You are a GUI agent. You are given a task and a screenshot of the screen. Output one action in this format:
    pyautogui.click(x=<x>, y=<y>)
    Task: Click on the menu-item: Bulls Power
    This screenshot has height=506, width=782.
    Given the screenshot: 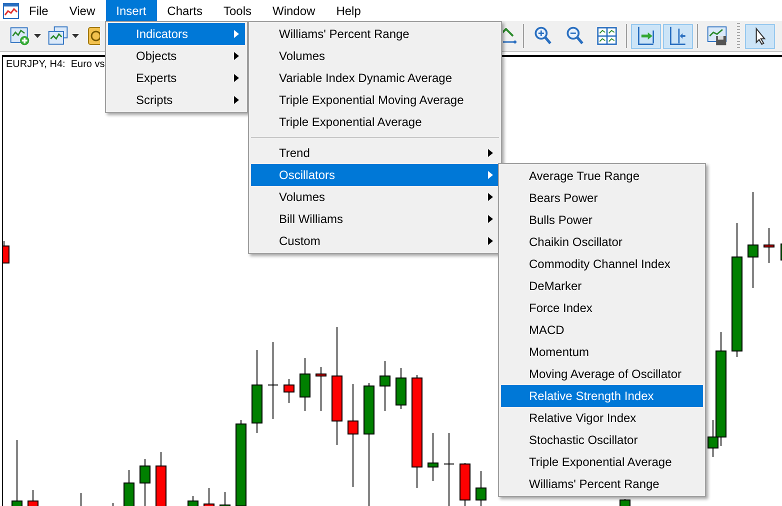 What is the action you would take?
    pyautogui.click(x=602, y=220)
    